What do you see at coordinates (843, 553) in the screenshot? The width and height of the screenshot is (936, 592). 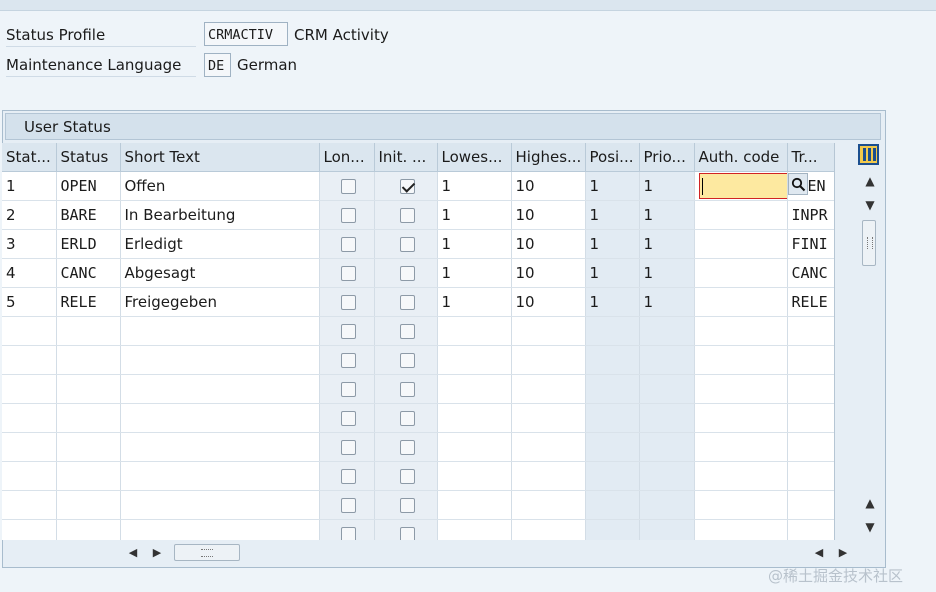 I see `scroll-page-right-icon: ▶` at bounding box center [843, 553].